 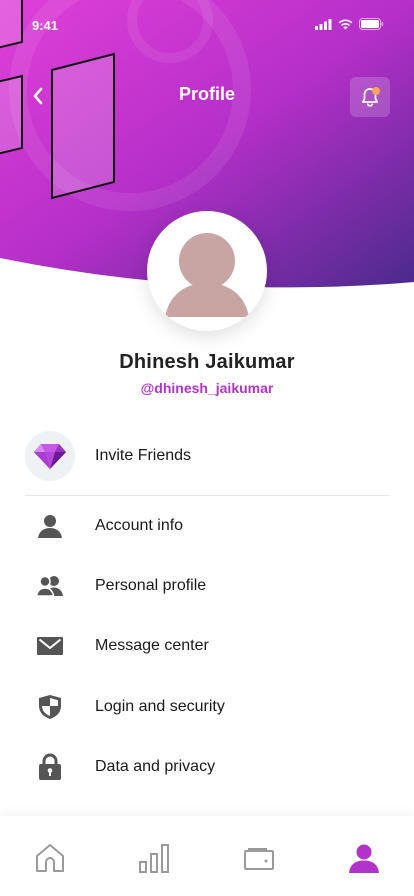 I want to click on bottom-tab-bar, so click(x=207, y=856).